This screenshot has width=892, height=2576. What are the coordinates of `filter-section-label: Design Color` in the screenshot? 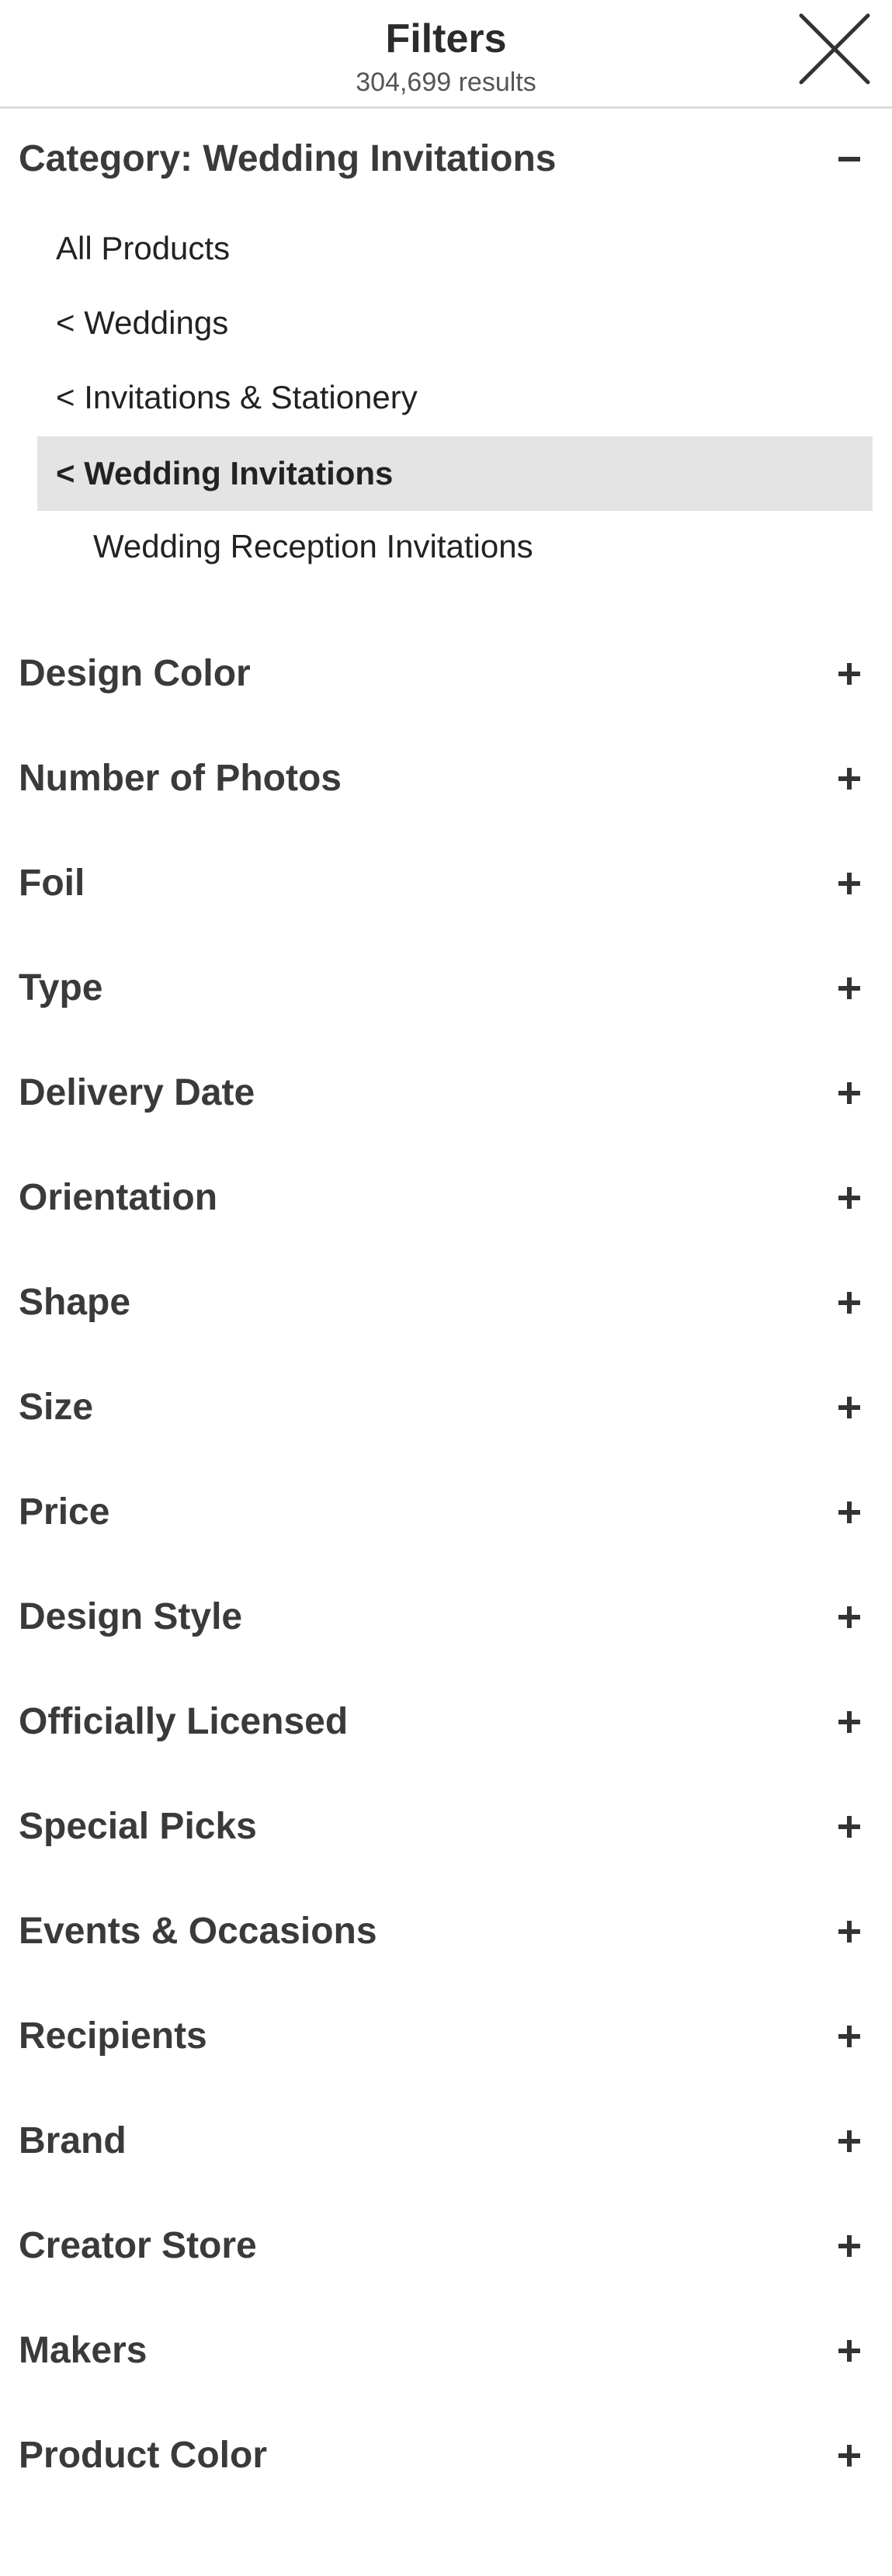 It's located at (135, 673).